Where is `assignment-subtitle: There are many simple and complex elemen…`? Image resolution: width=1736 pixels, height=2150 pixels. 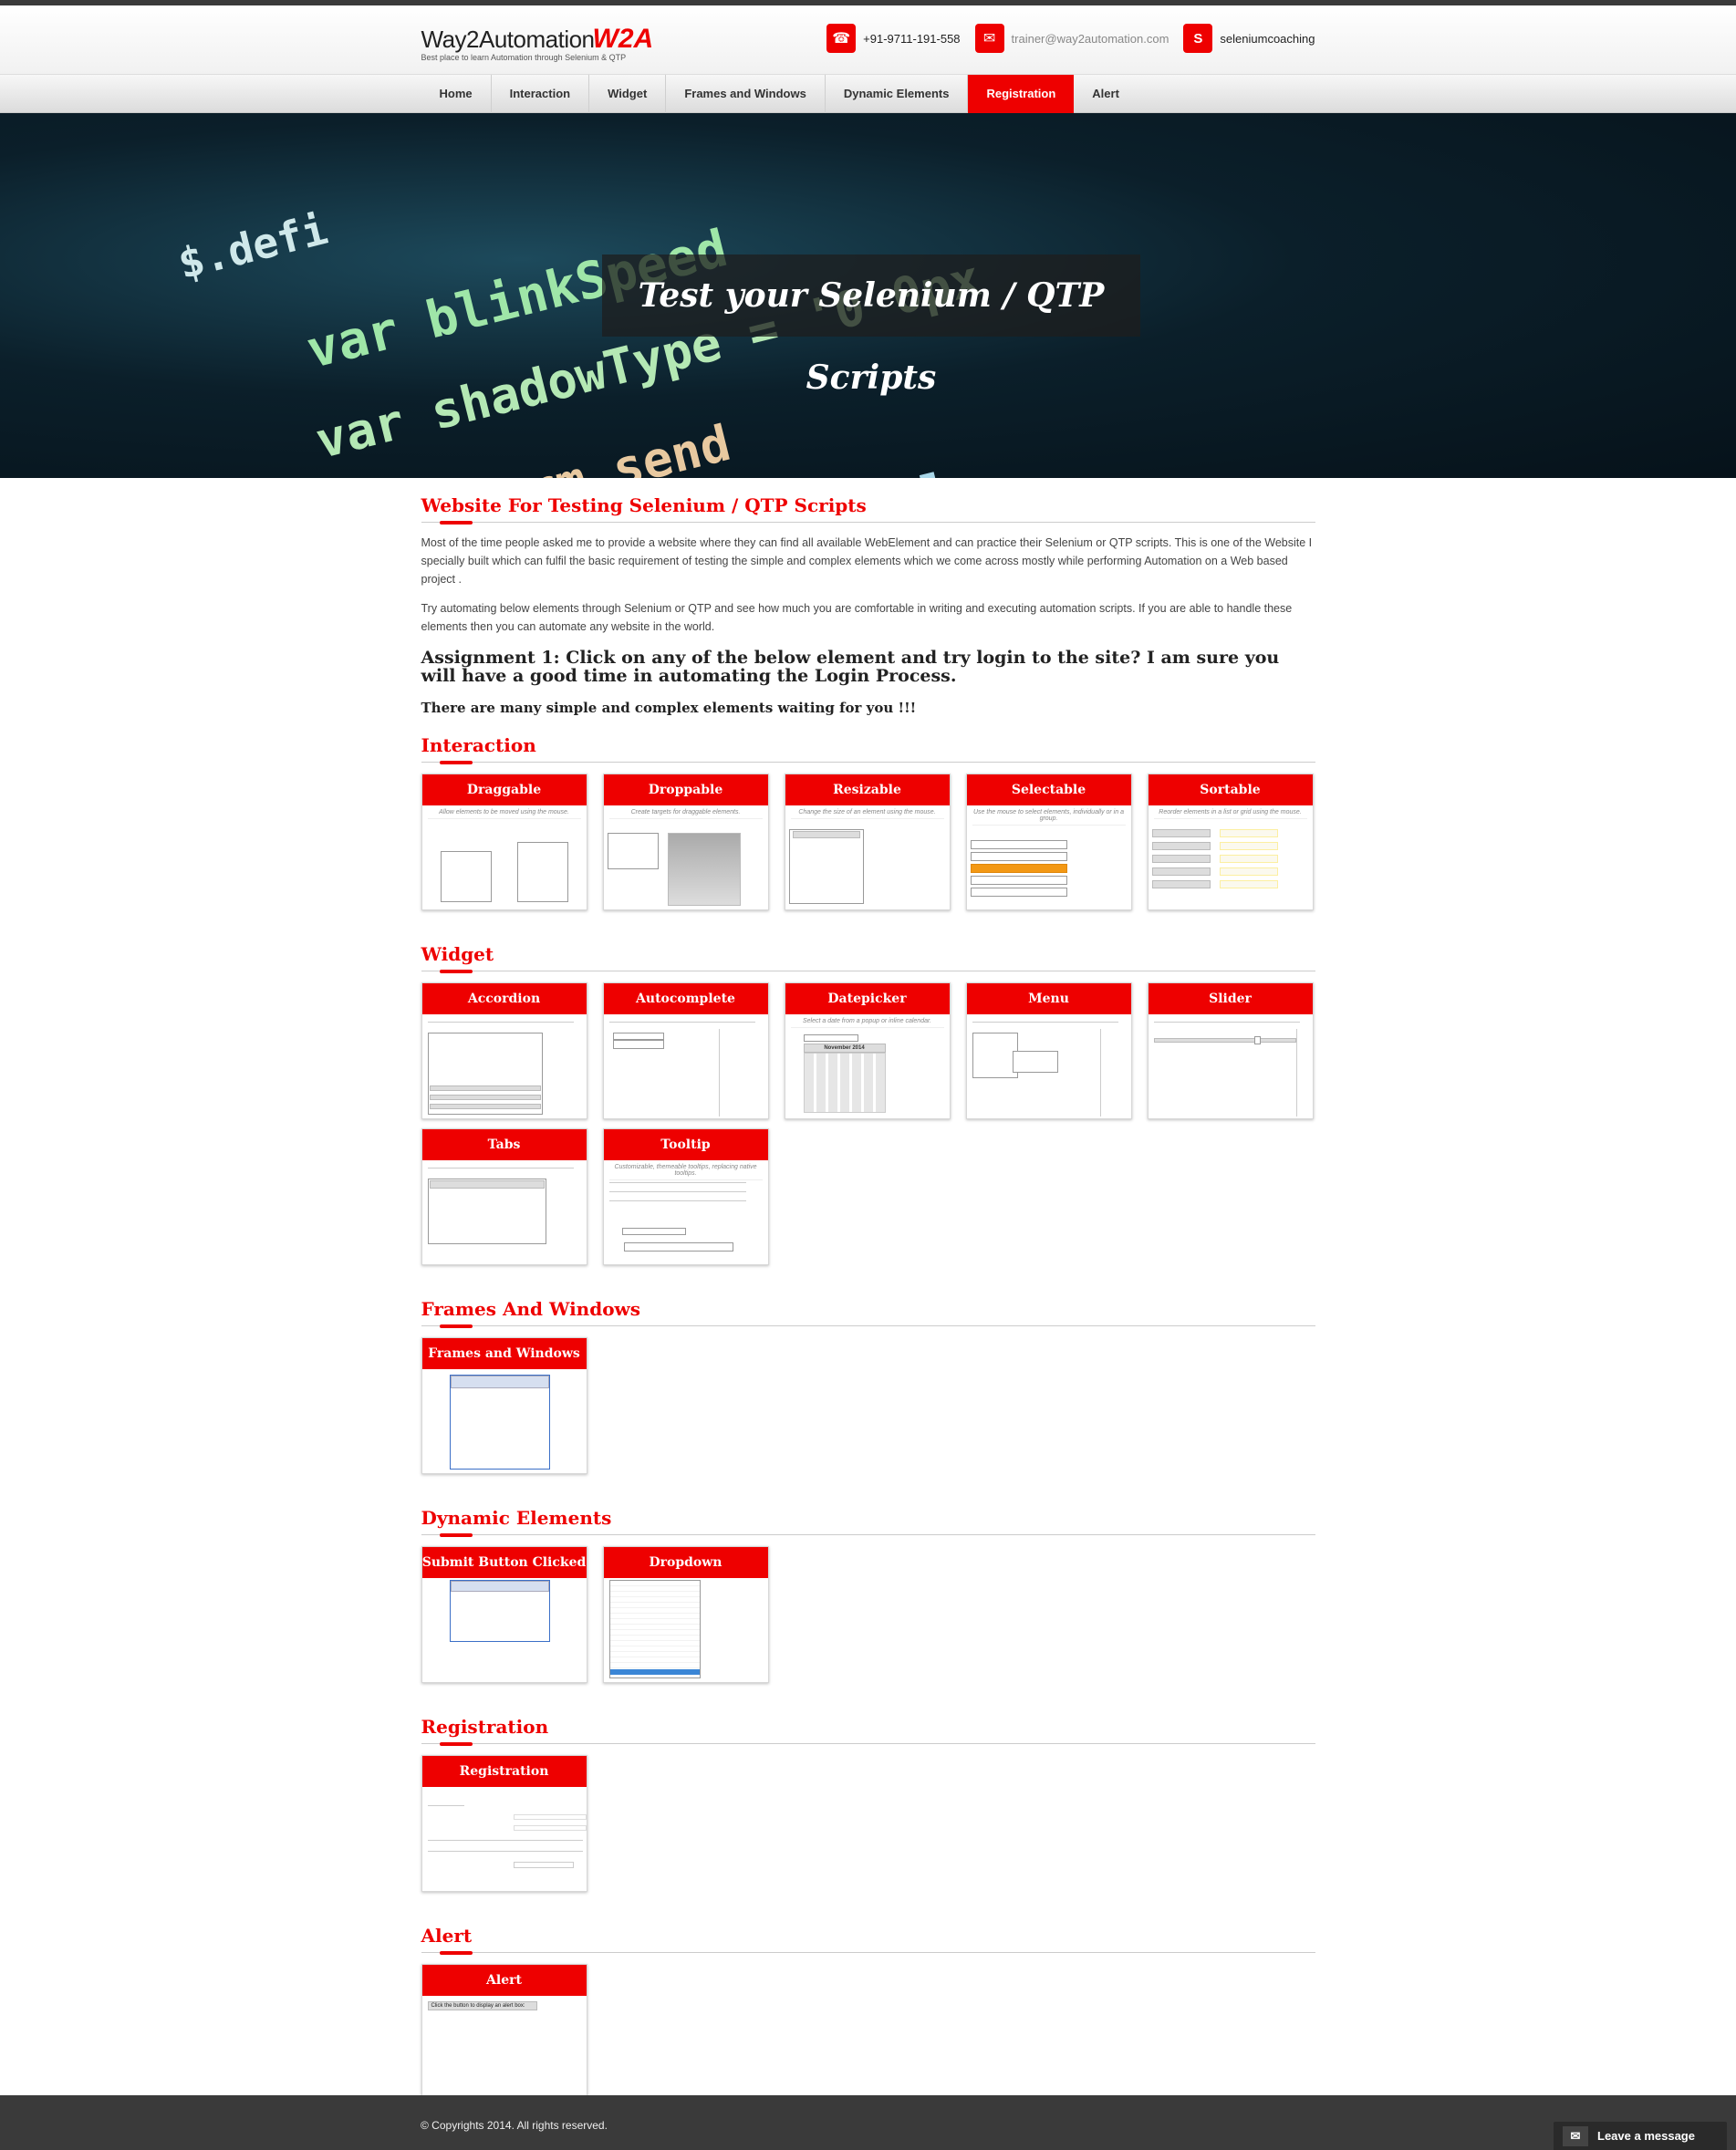 assignment-subtitle: There are many simple and complex elemen… is located at coordinates (669, 708).